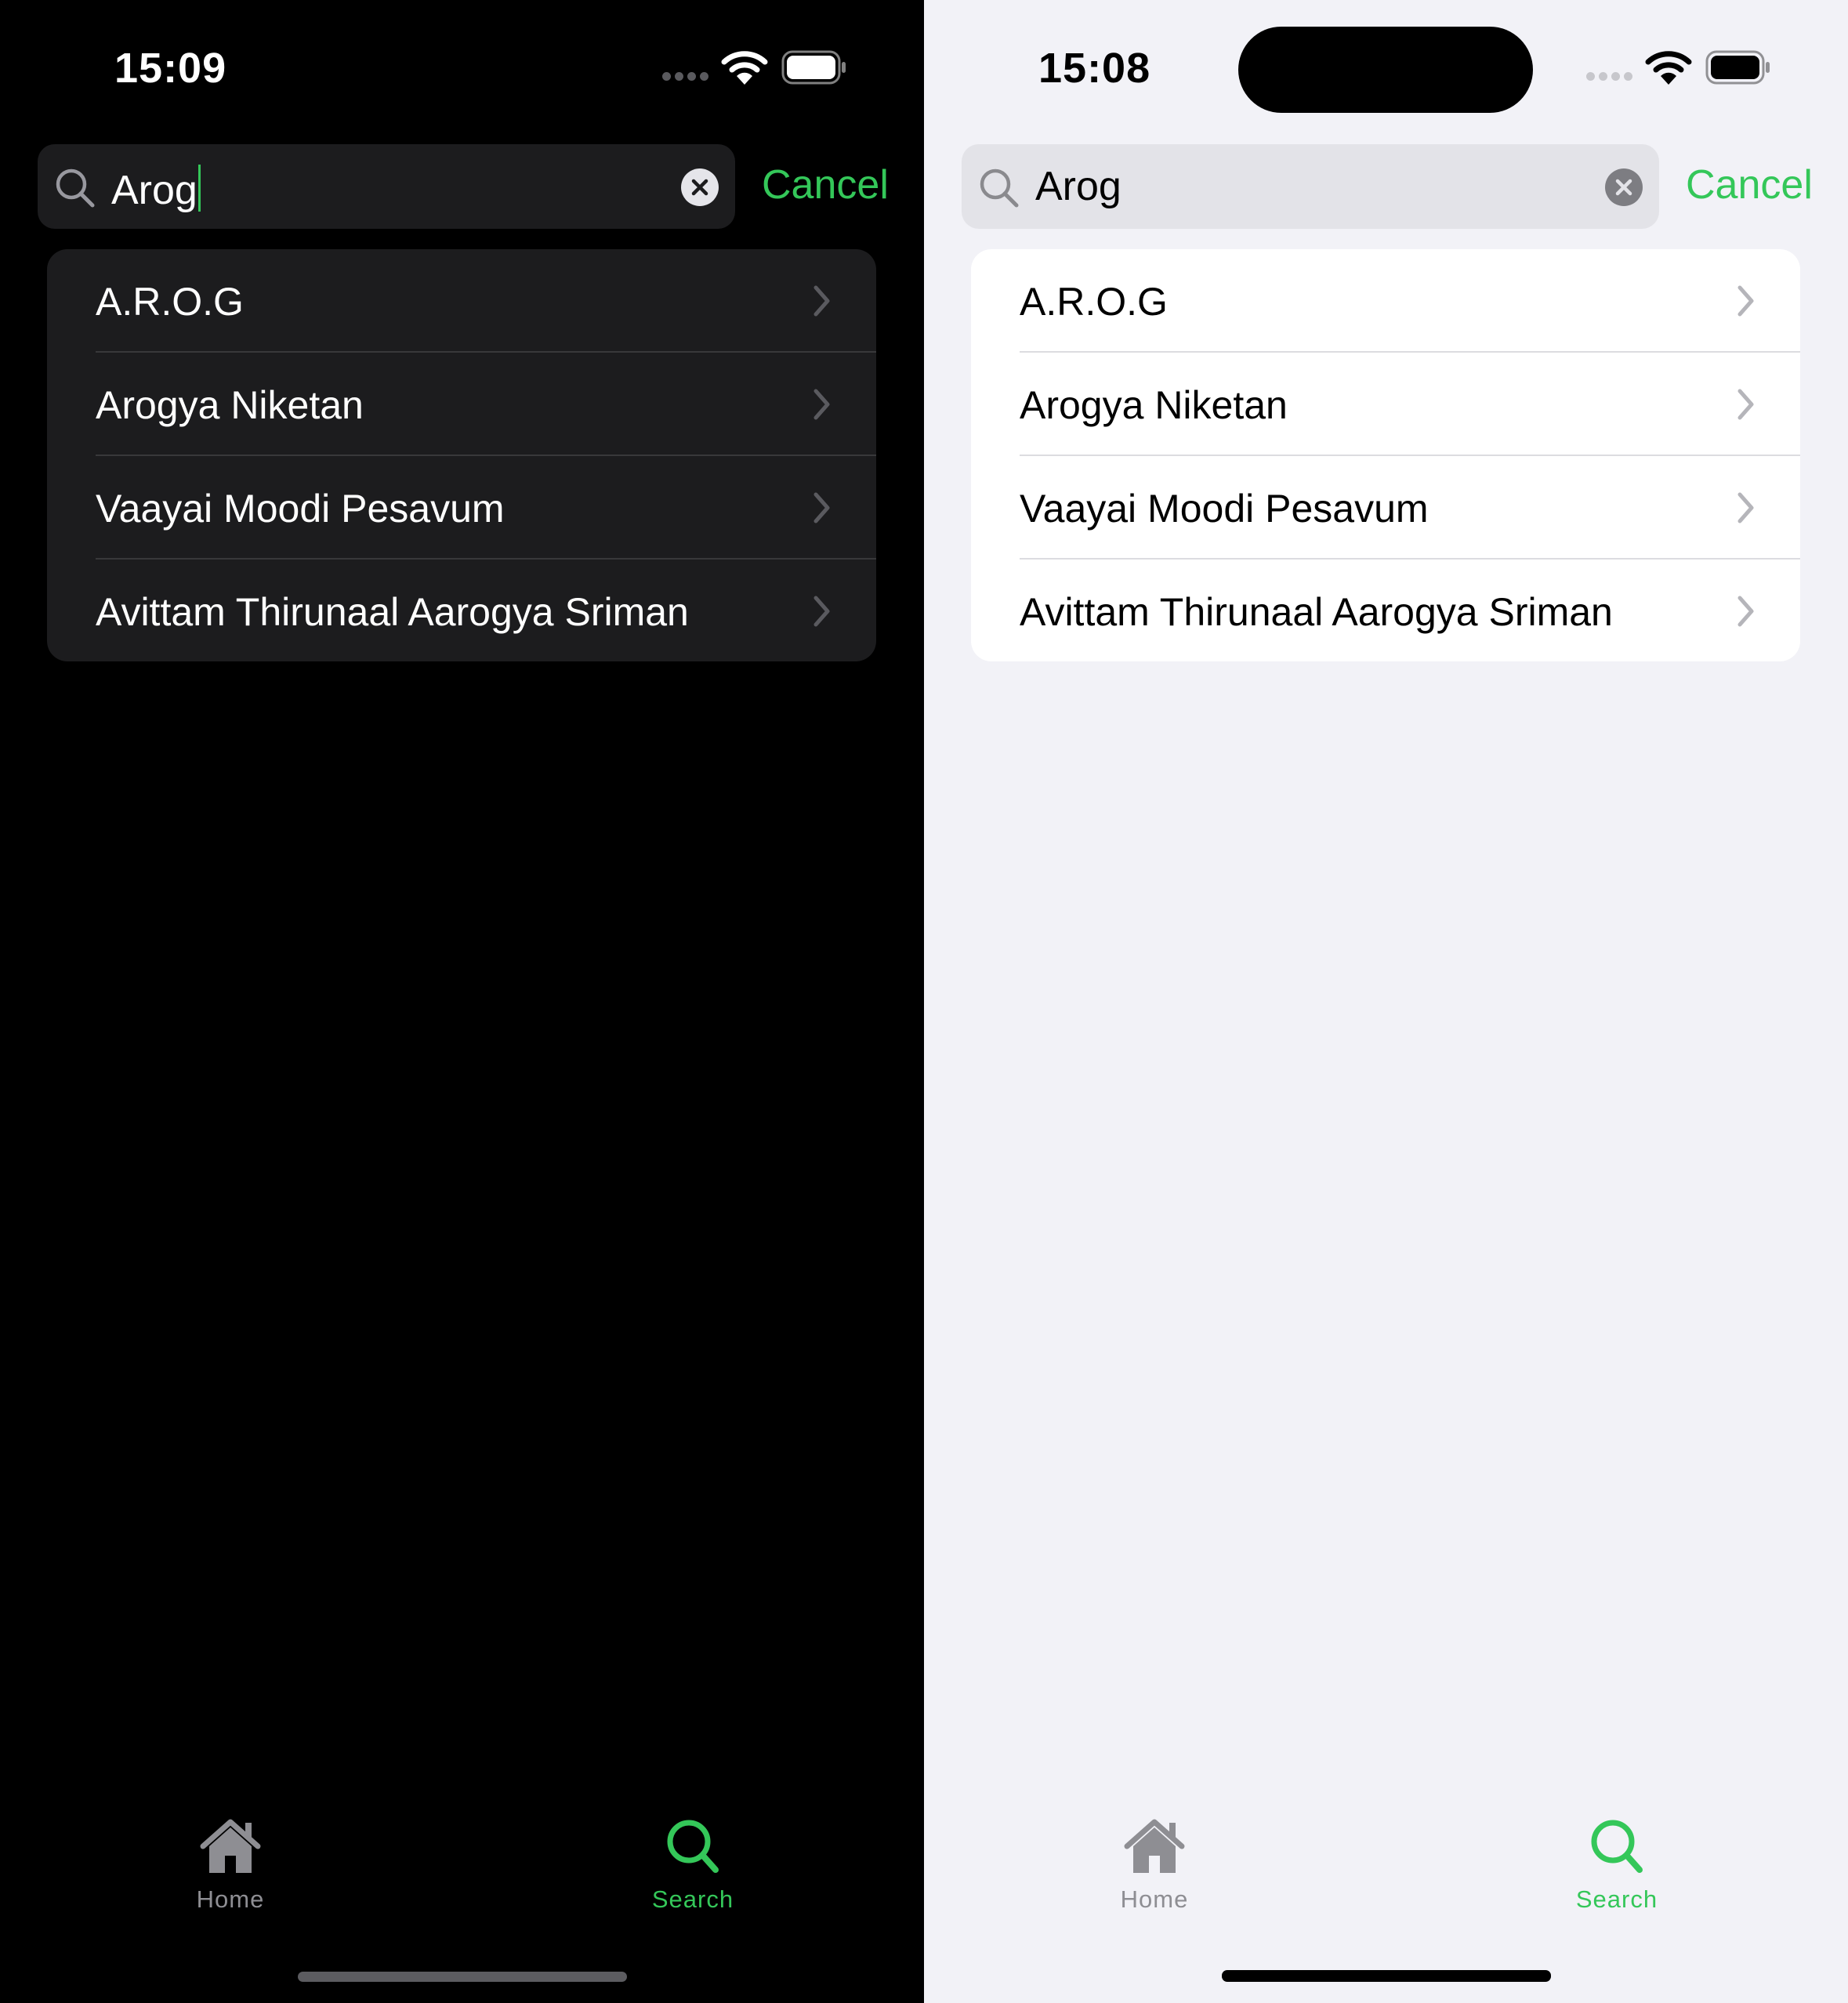 The width and height of the screenshot is (1848, 2003). What do you see at coordinates (170, 68) in the screenshot?
I see `status-bar-time: 15:09` at bounding box center [170, 68].